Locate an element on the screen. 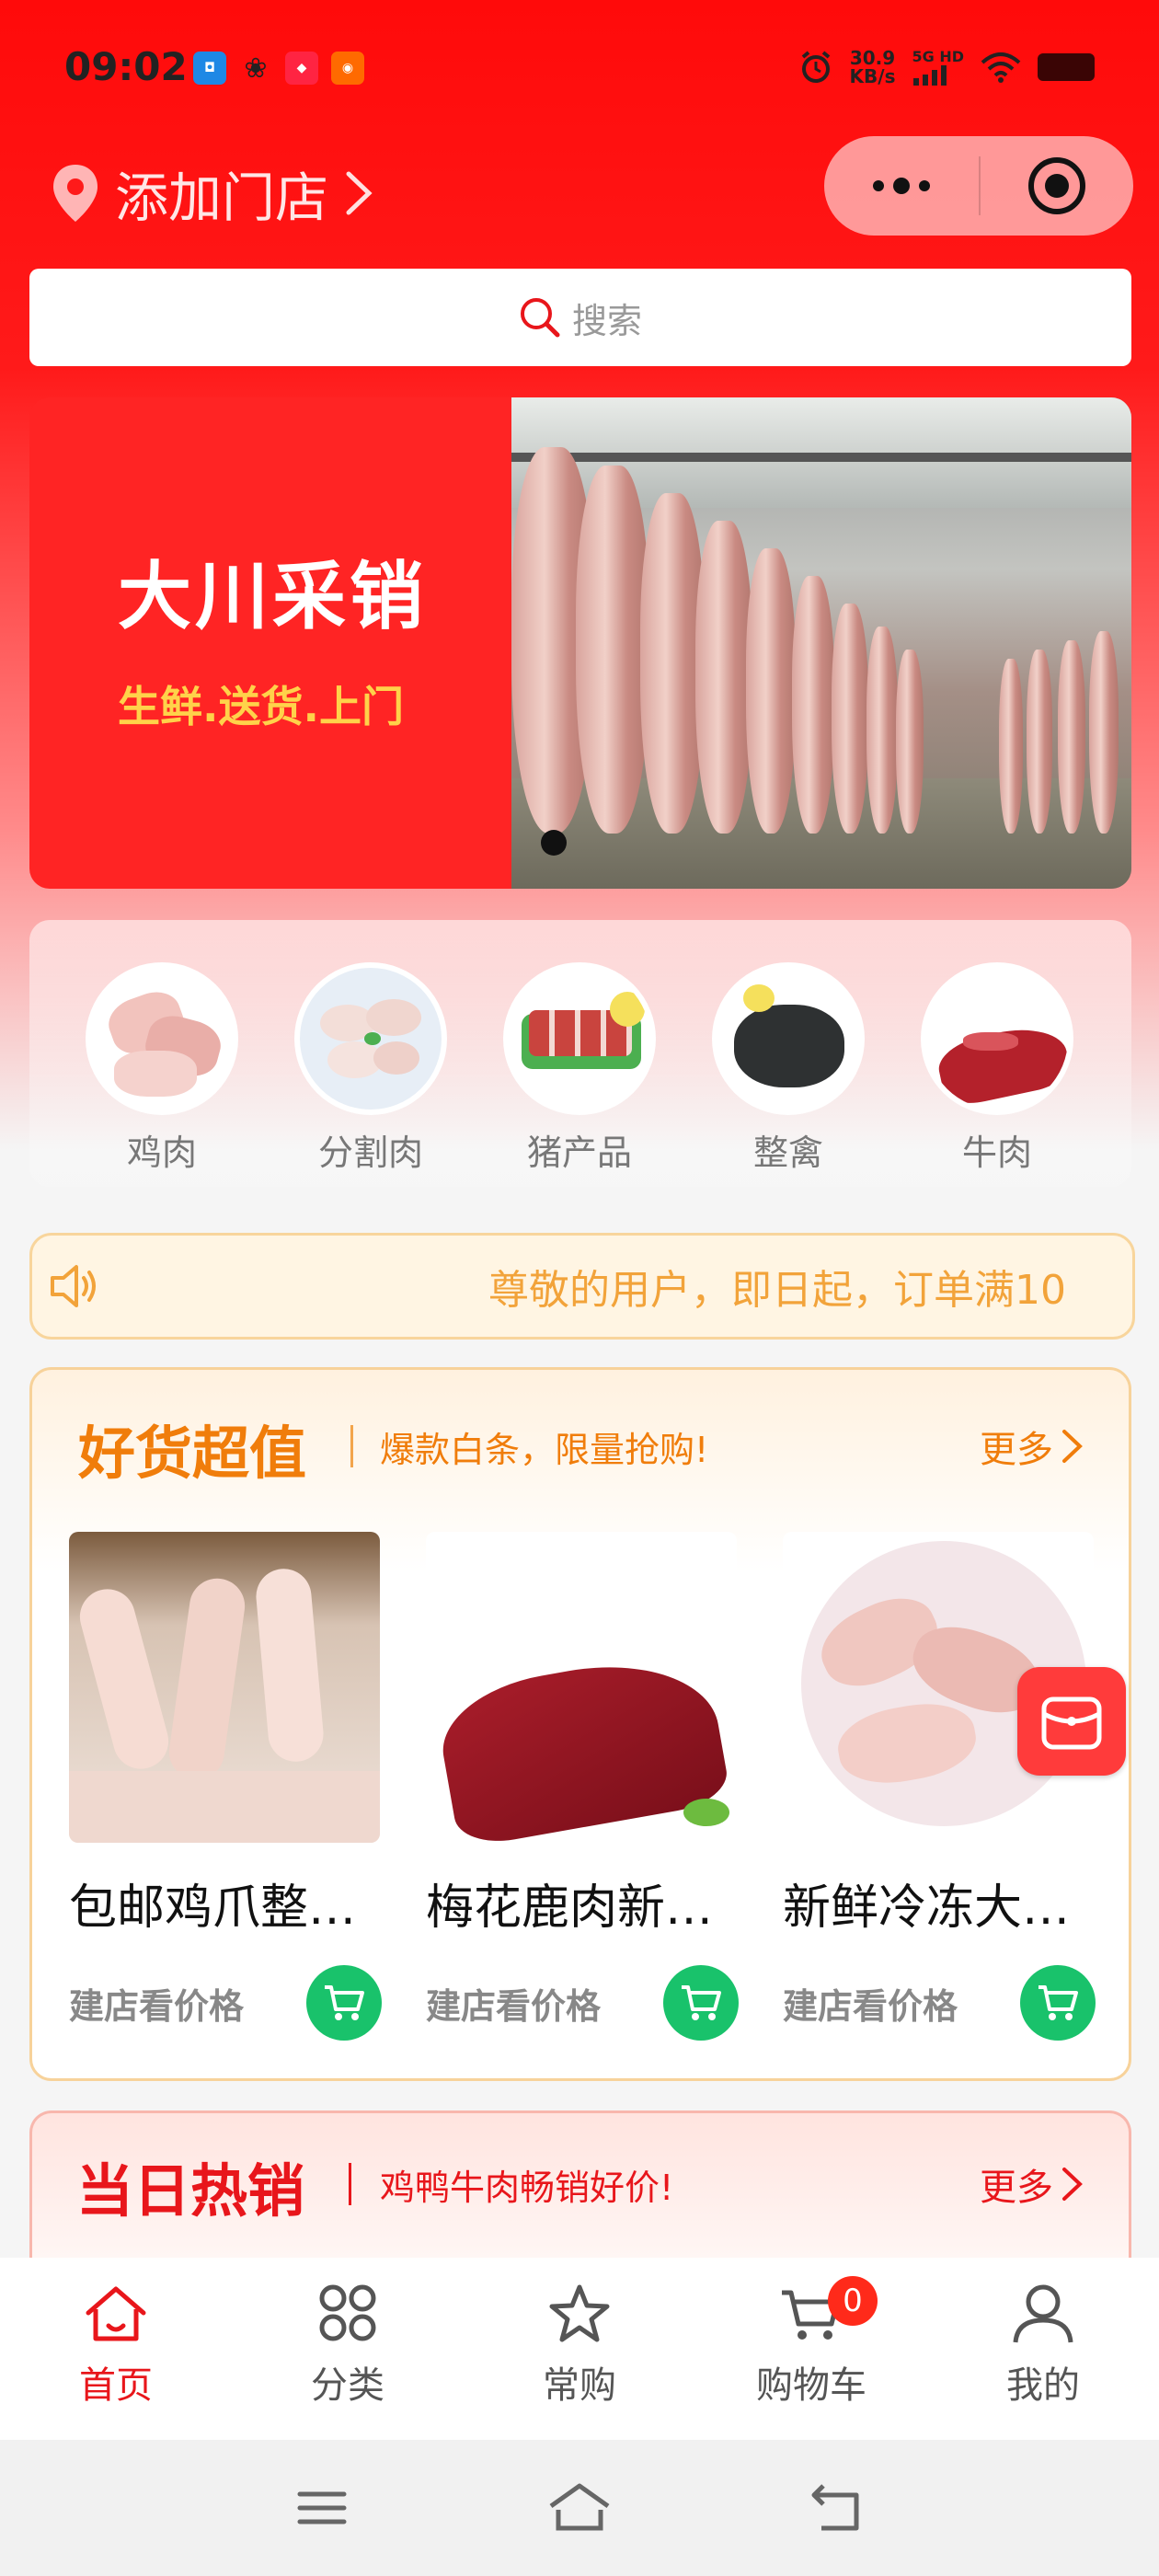 The width and height of the screenshot is (1159, 2576). category-label: 鸡肉 is located at coordinates (161, 1153).